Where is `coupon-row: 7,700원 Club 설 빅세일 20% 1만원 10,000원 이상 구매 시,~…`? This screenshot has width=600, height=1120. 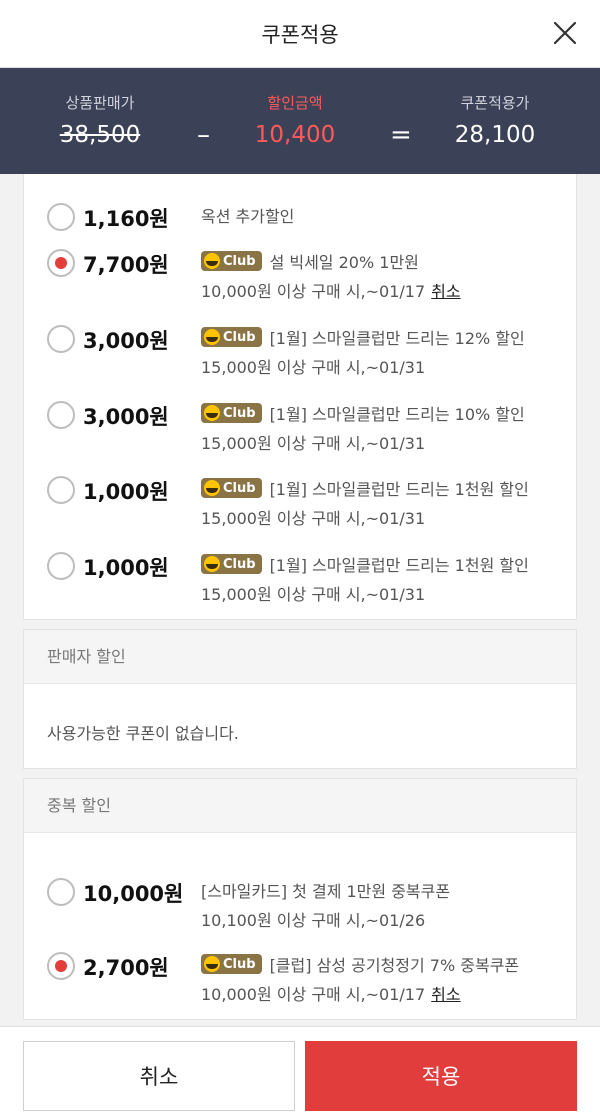
coupon-row: 7,700원 Club 설 빅세일 20% 1만원 10,000원 이상 구매 시,~… is located at coordinates (301, 271).